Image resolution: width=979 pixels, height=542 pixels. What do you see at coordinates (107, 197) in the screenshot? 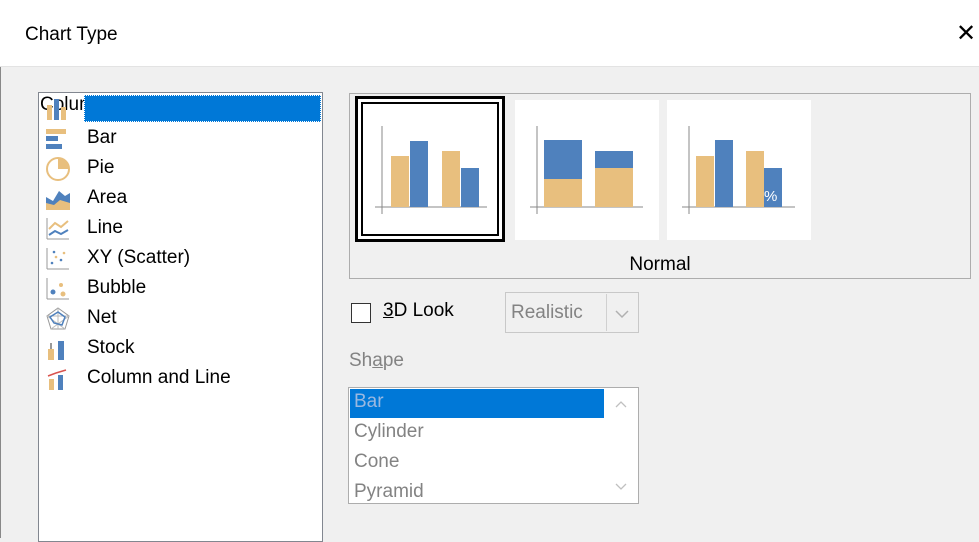
I see `chart-type-label: Area` at bounding box center [107, 197].